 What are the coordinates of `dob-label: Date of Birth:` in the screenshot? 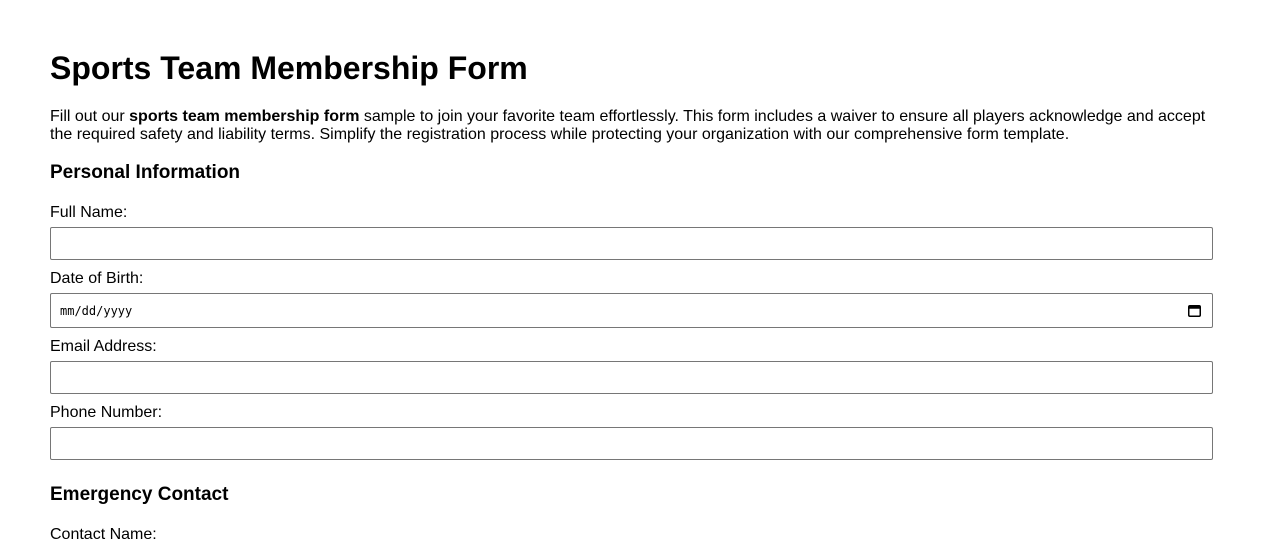 It's located at (97, 278).